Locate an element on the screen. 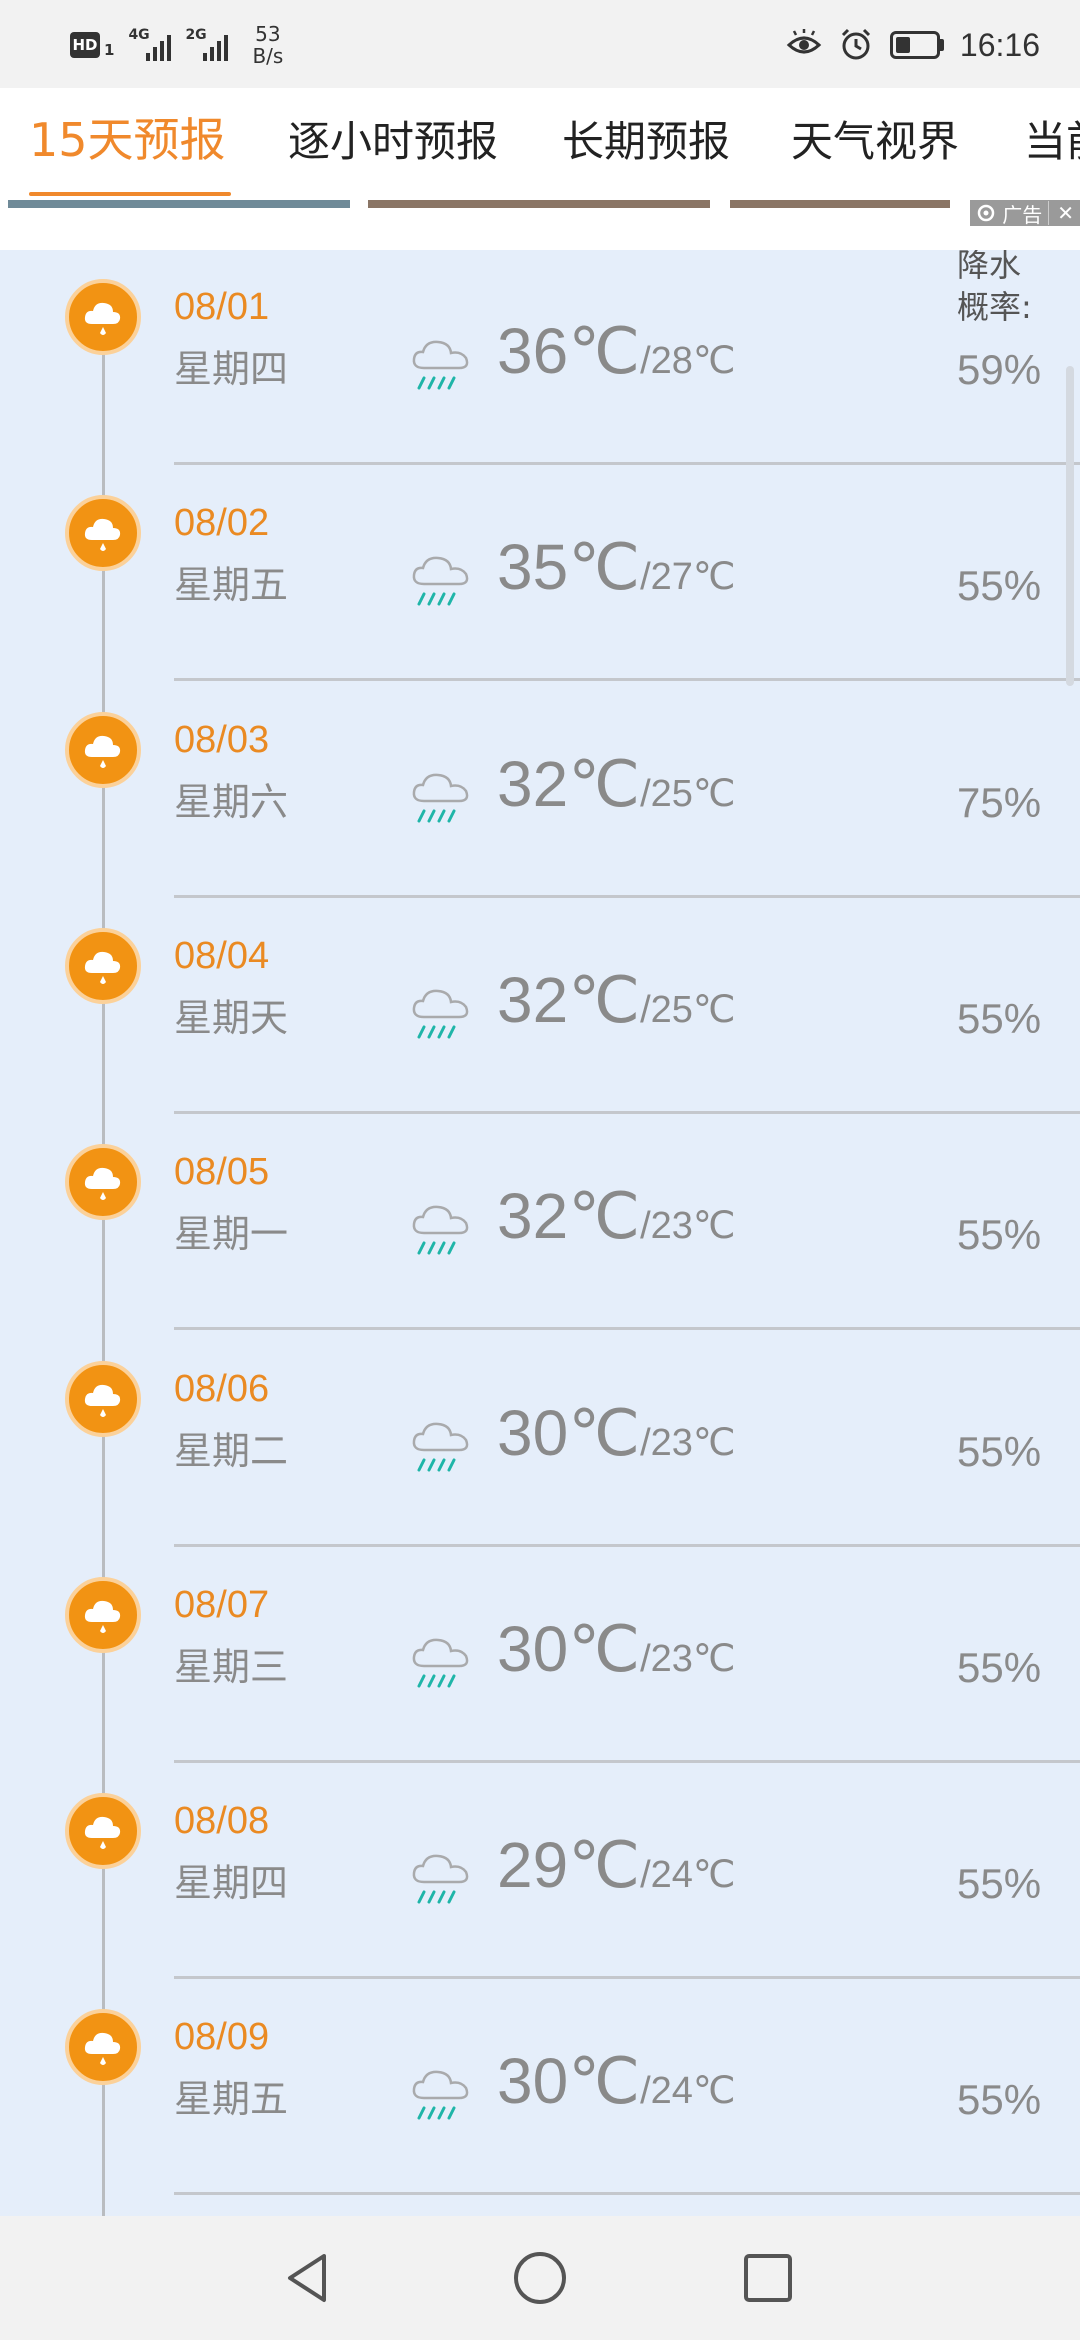  forecast-row: 08/04 星期天 32℃/25℃ 55% is located at coordinates (540, 1007).